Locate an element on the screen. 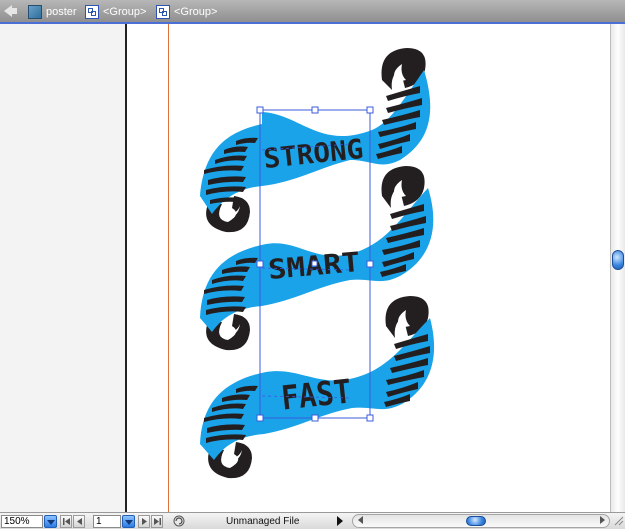 The image size is (625, 529). breadcrumb-item-group-2: <Group> is located at coordinates (186, 12).